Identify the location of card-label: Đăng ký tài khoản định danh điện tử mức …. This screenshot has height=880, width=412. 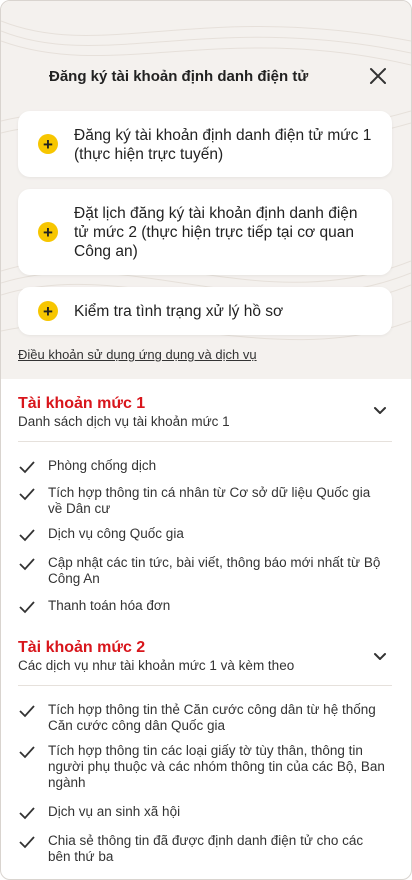
(223, 145).